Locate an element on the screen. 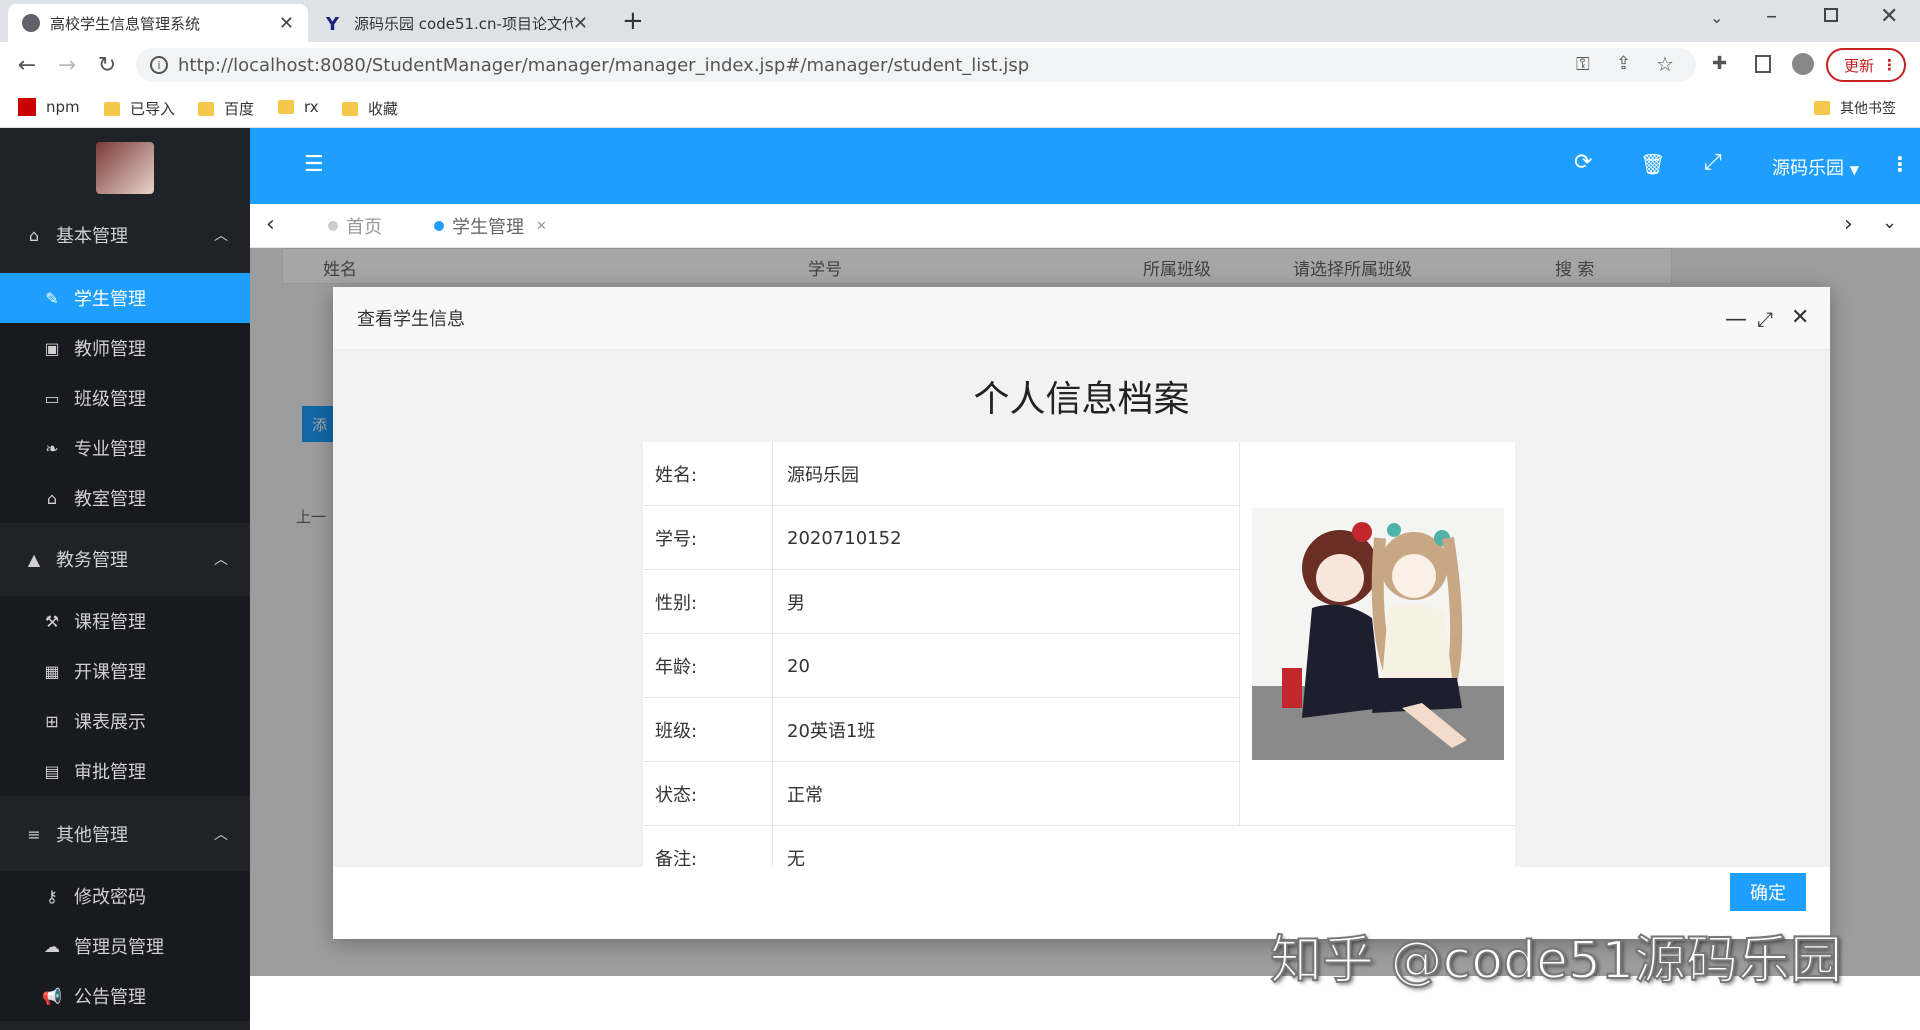 The image size is (1920, 1030). sidebar-item-label: 开课管理 is located at coordinates (110, 672).